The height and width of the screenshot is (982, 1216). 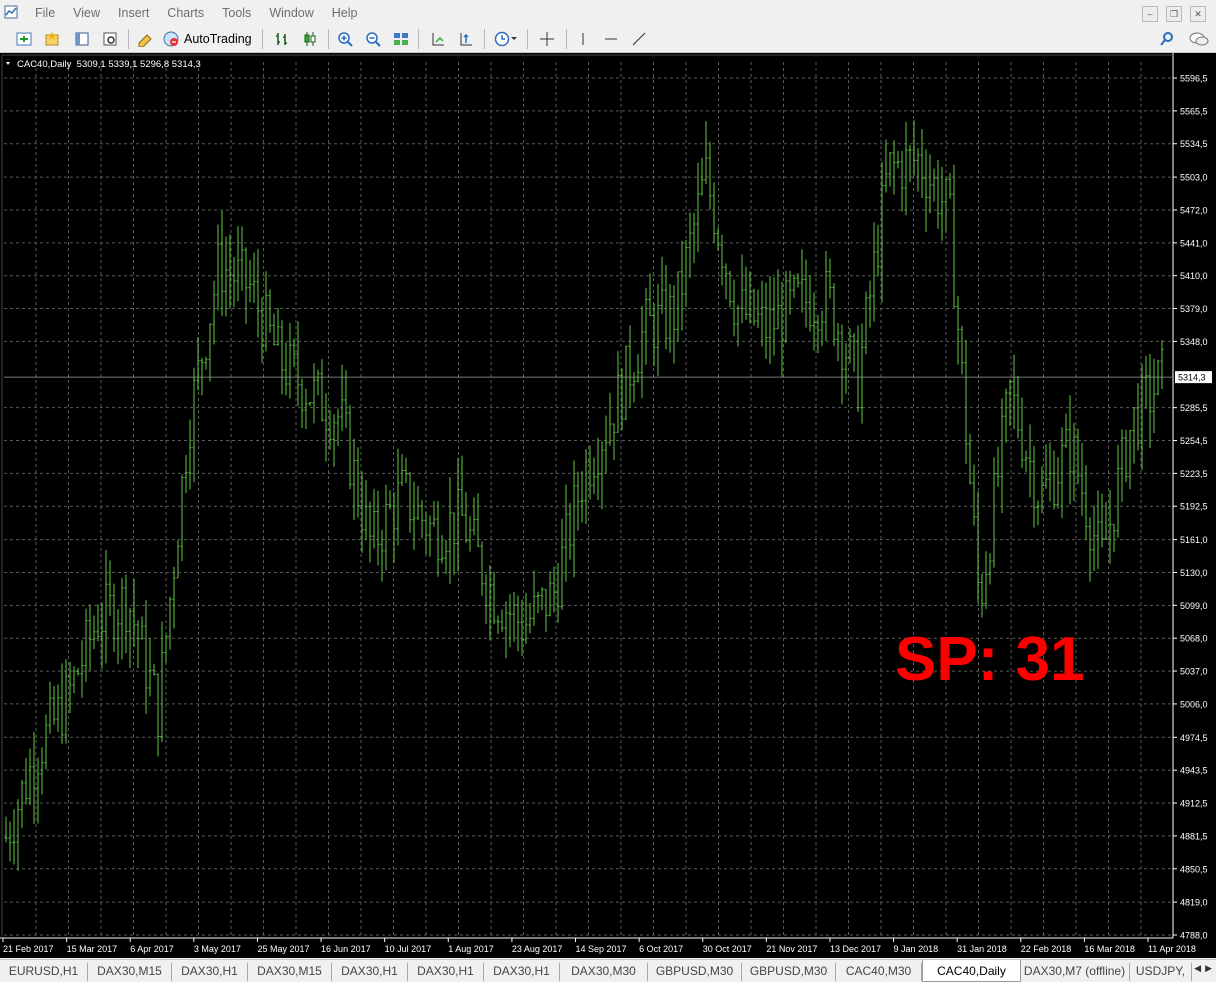 I want to click on y-tick-label: 5223,5, so click(x=1194, y=474).